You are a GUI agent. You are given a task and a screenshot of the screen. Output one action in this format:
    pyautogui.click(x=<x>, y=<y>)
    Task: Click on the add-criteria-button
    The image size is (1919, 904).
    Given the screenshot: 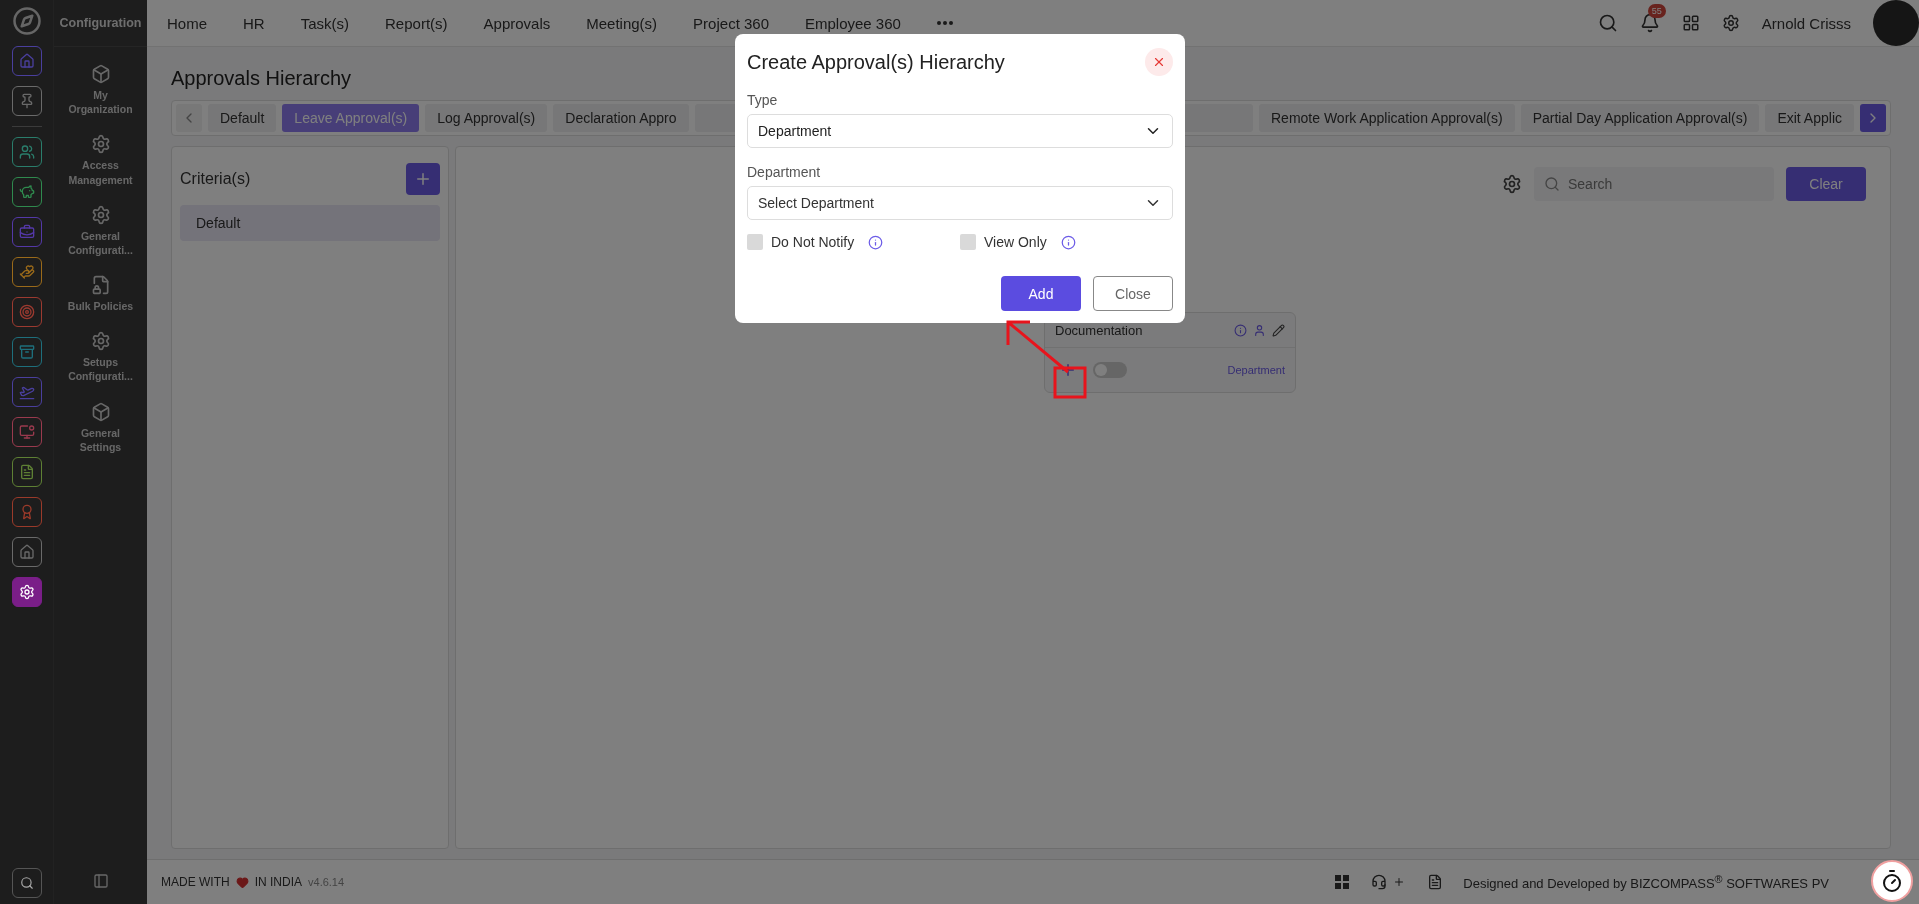 What is the action you would take?
    pyautogui.click(x=423, y=179)
    